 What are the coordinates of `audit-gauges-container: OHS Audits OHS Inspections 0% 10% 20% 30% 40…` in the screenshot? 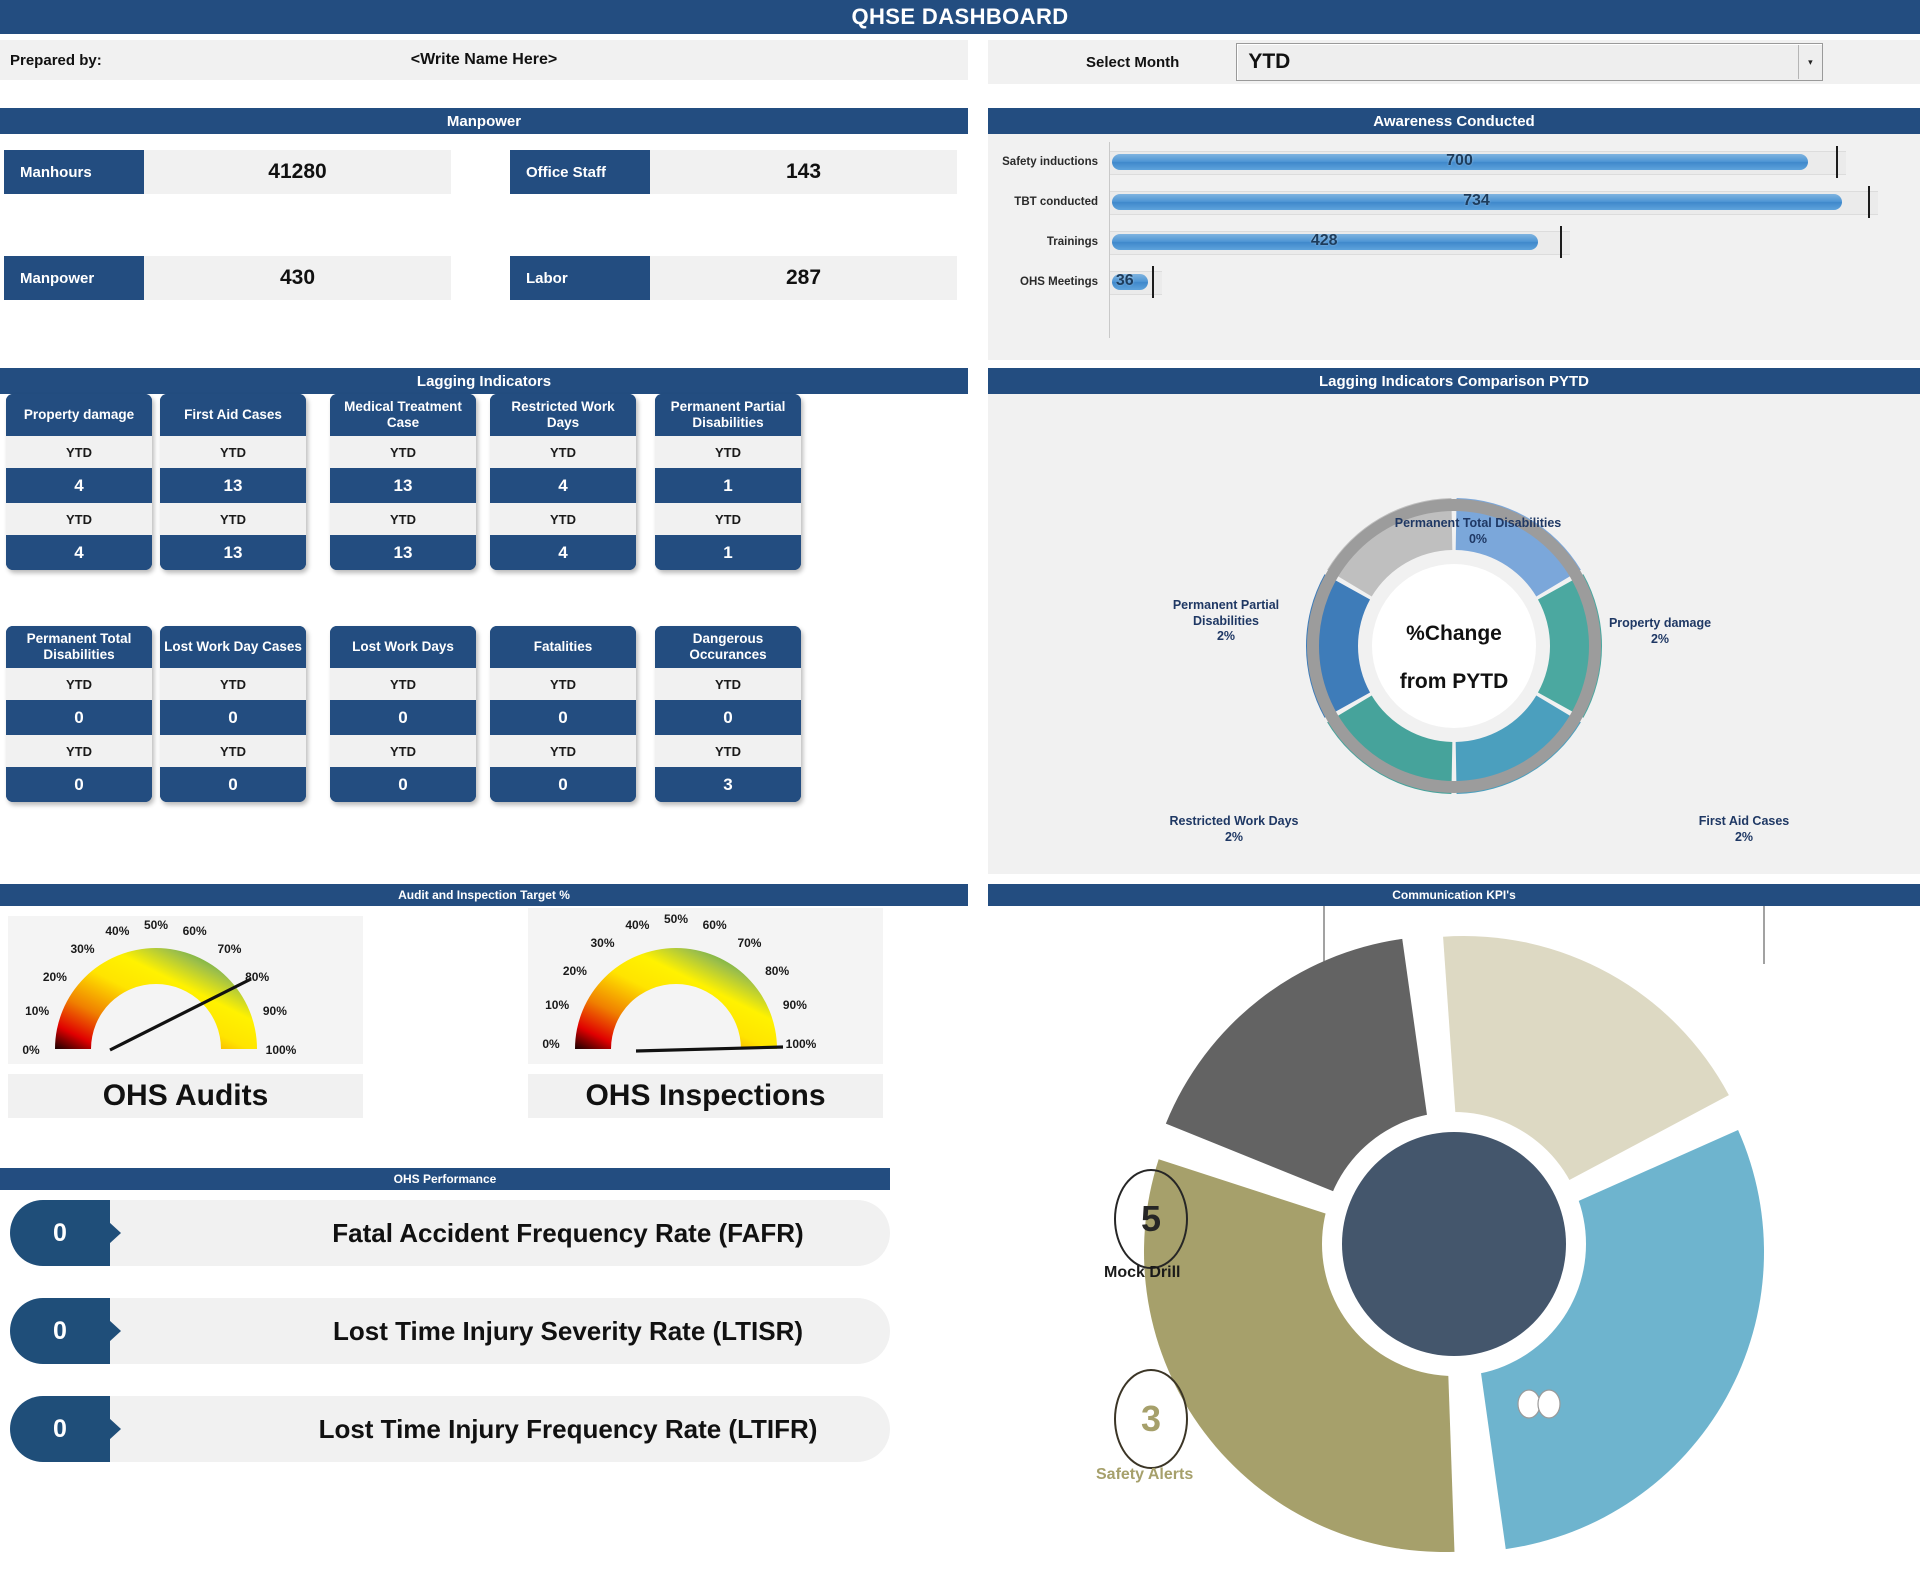 It's located at (484, 1036).